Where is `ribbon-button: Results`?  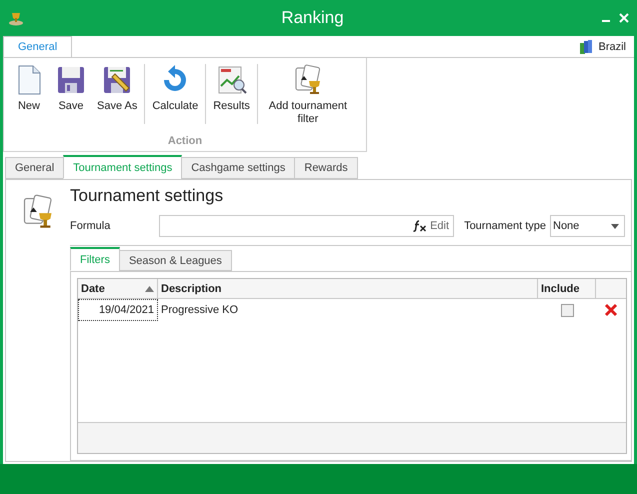
ribbon-button: Results is located at coordinates (231, 88).